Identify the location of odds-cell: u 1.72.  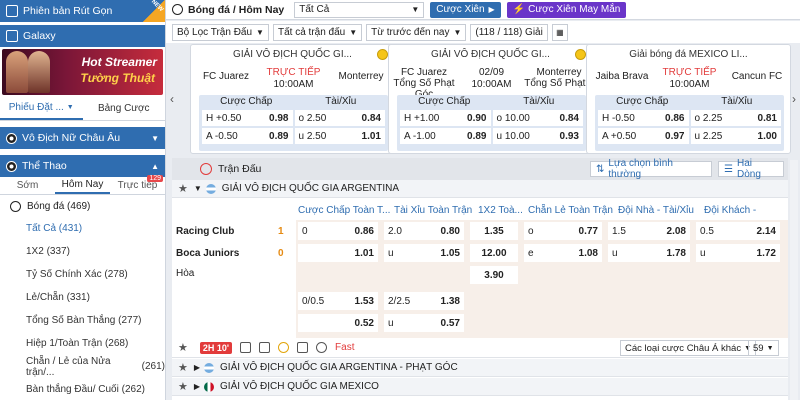
(738, 253).